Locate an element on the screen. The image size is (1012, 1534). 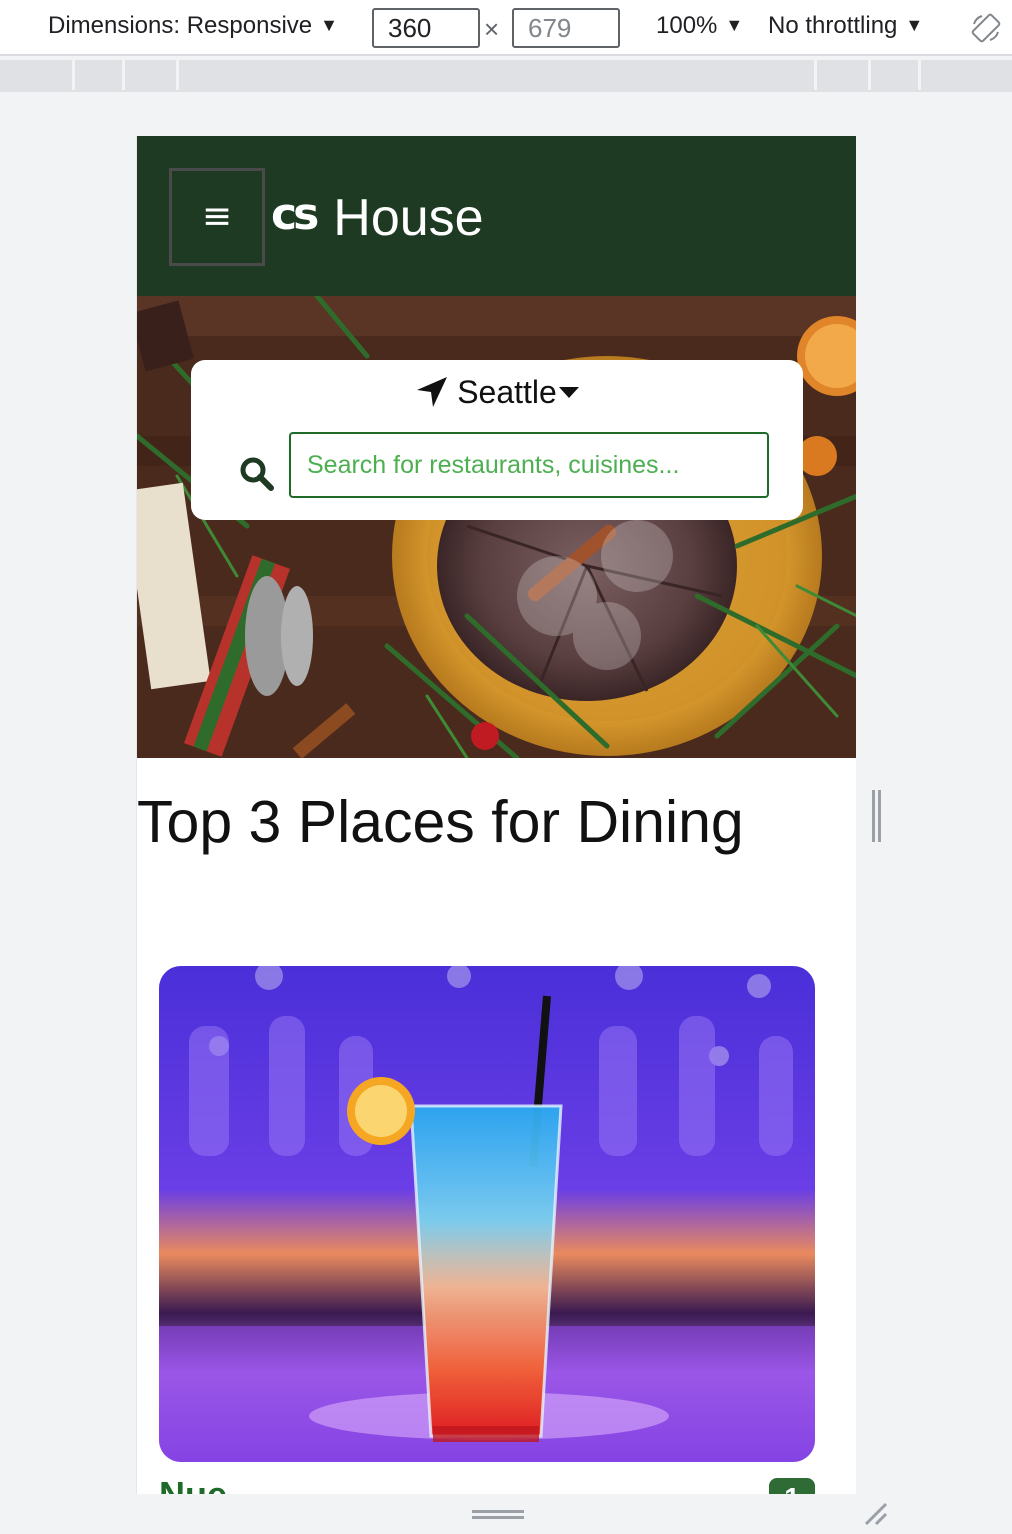
viewport-resize-handle-bottom is located at coordinates (498, 1515).